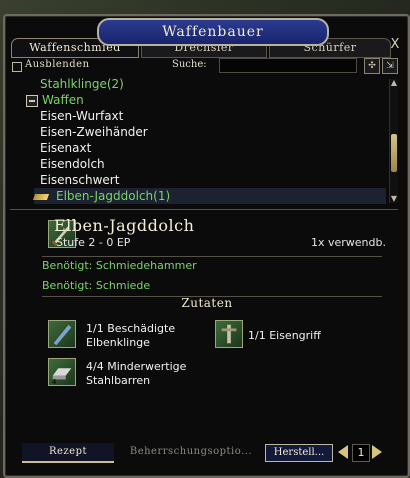  Describe the element at coordinates (136, 366) in the screenshot. I see `ingredient-3-line1: 4/4 Minderwertige` at that location.